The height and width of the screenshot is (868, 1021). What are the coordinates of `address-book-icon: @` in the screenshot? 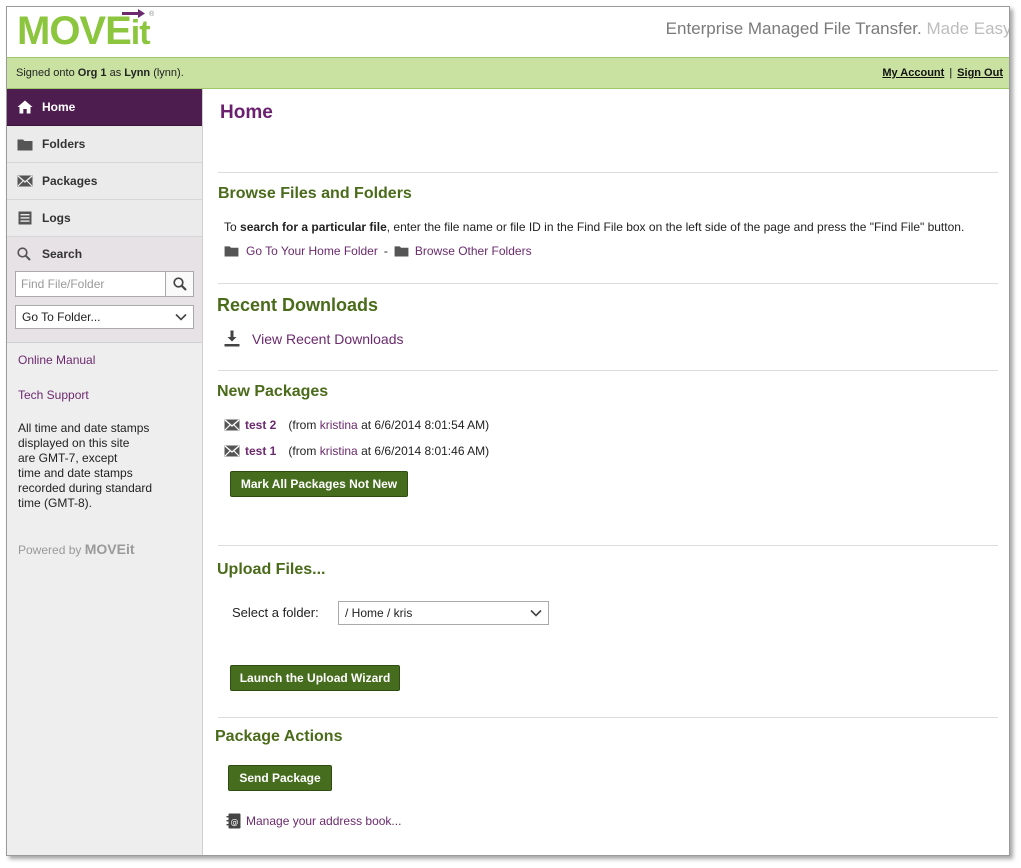 It's located at (233, 821).